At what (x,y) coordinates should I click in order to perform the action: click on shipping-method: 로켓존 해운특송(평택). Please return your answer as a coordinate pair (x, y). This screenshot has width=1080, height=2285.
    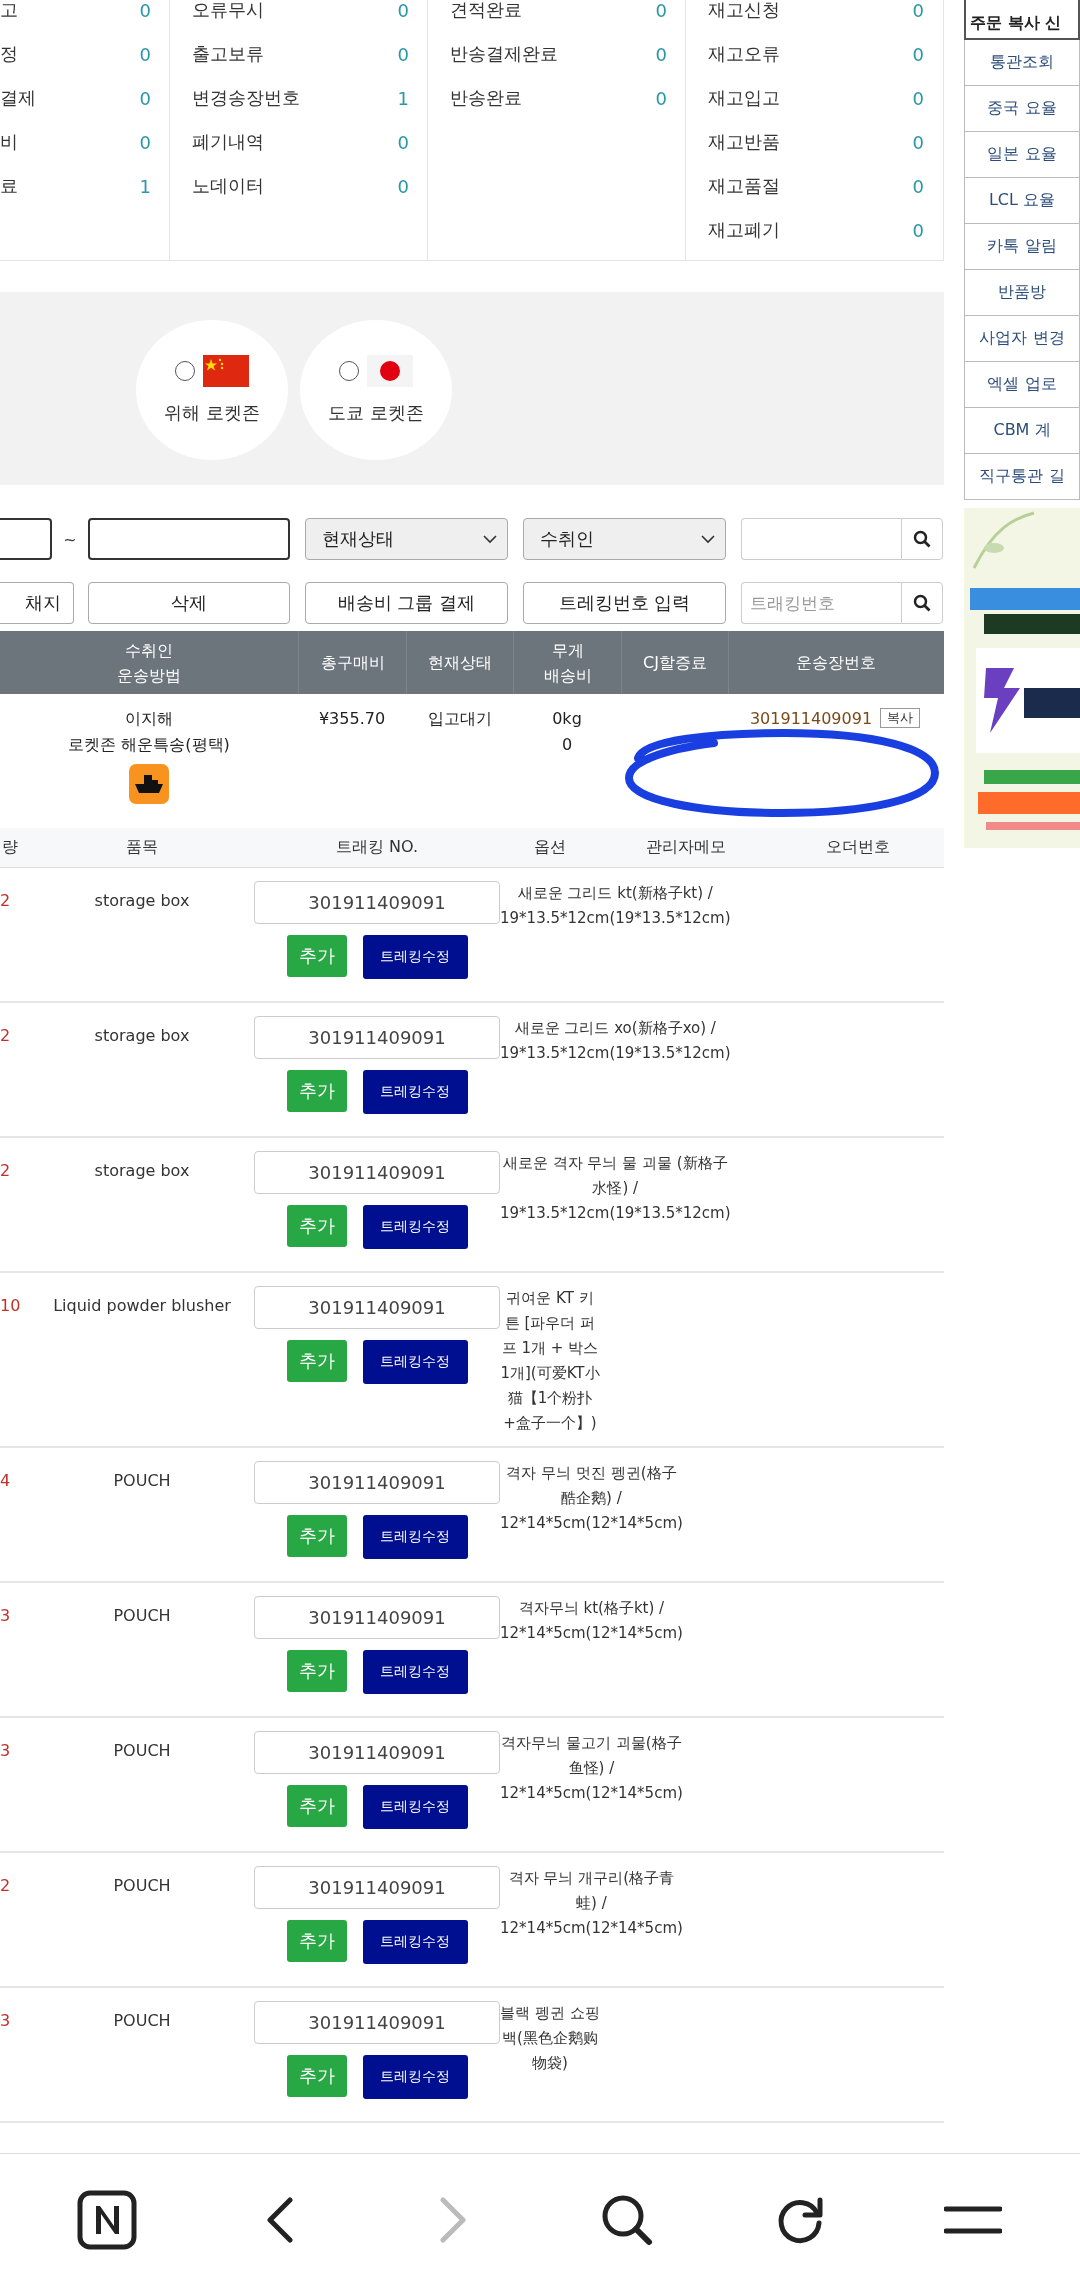
    Looking at the image, I should click on (149, 745).